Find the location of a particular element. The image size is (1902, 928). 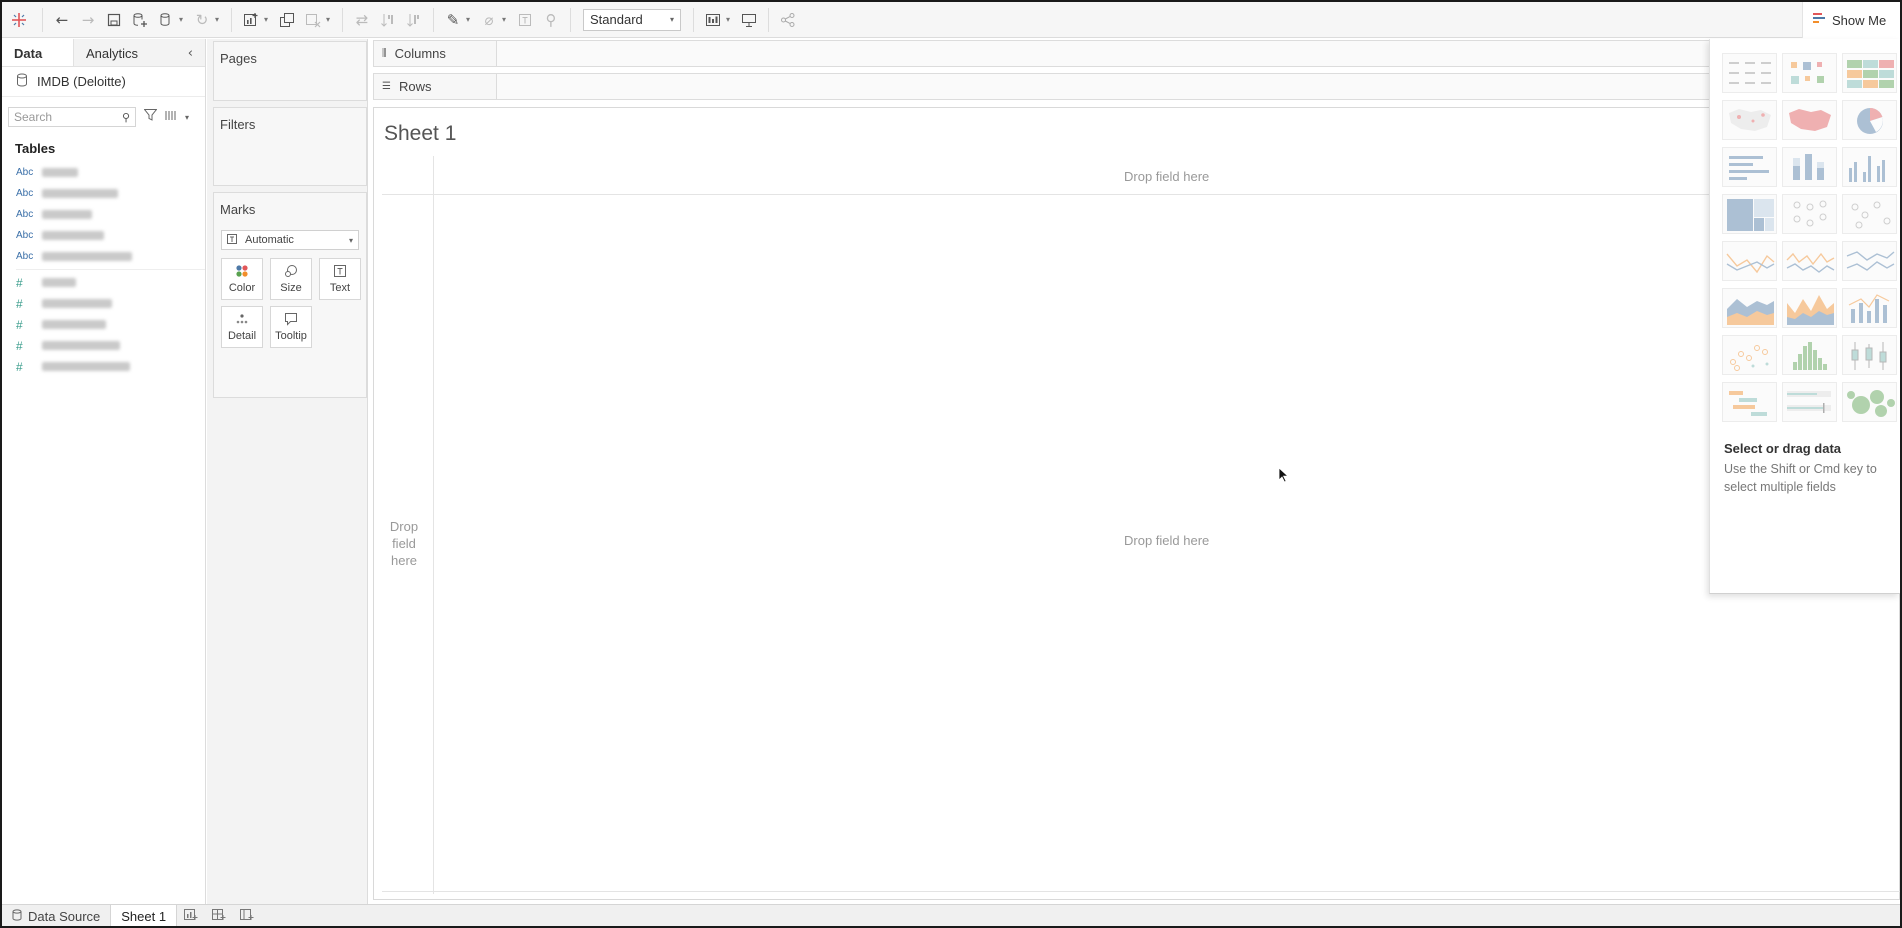

rows-drop-area is located at coordinates (1198, 86).